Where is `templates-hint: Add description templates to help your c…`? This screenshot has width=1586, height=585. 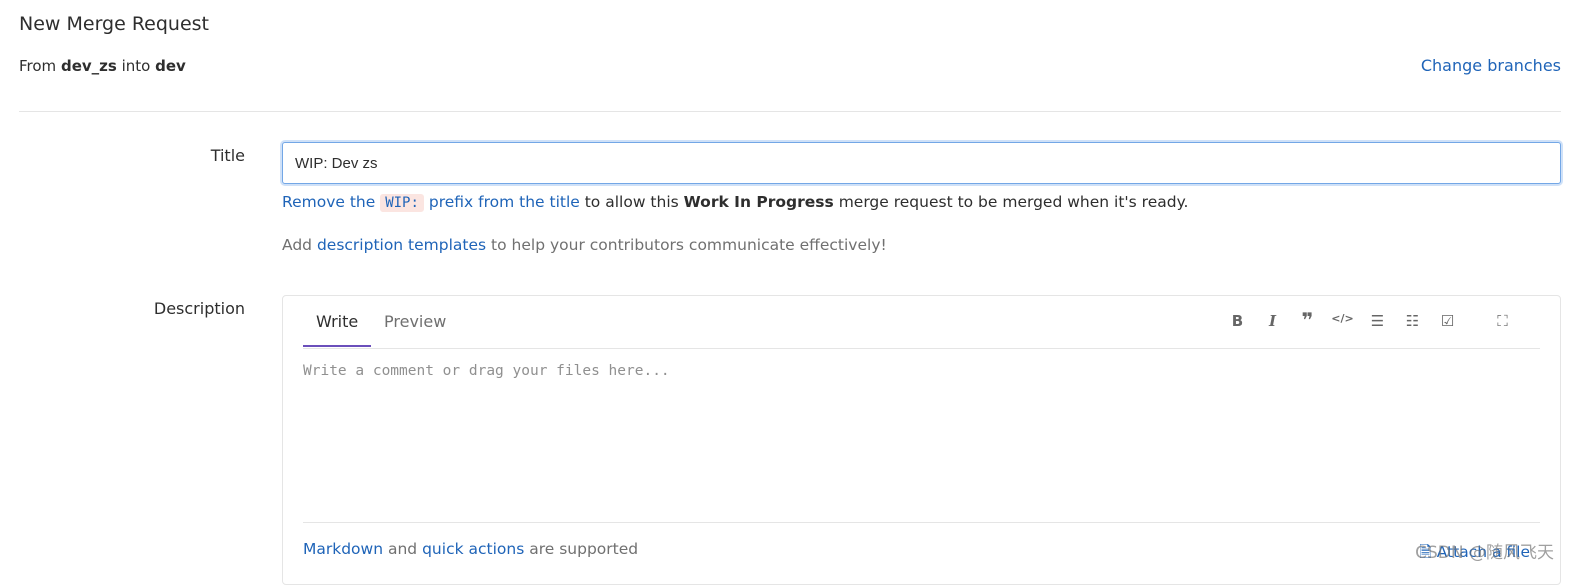 templates-hint: Add description templates to help your c… is located at coordinates (584, 245).